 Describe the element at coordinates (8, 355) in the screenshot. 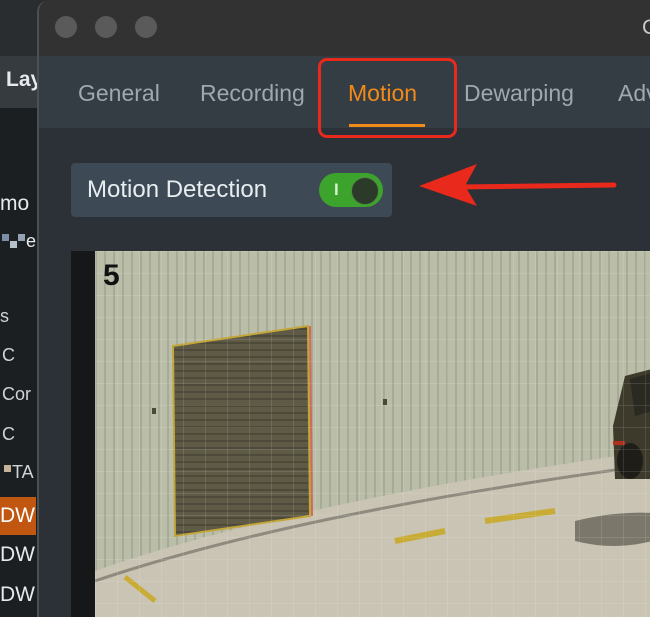

I see `bg-list-item-camera-1: C` at that location.